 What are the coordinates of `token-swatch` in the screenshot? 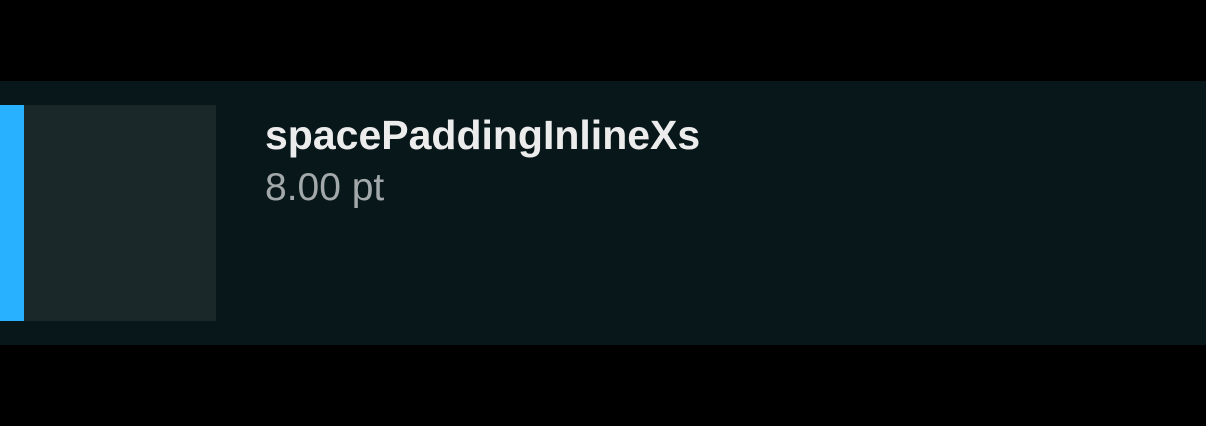 It's located at (108, 213).